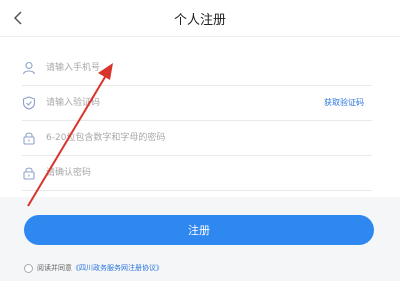  I want to click on get-code-button: 获取验证码, so click(344, 102).